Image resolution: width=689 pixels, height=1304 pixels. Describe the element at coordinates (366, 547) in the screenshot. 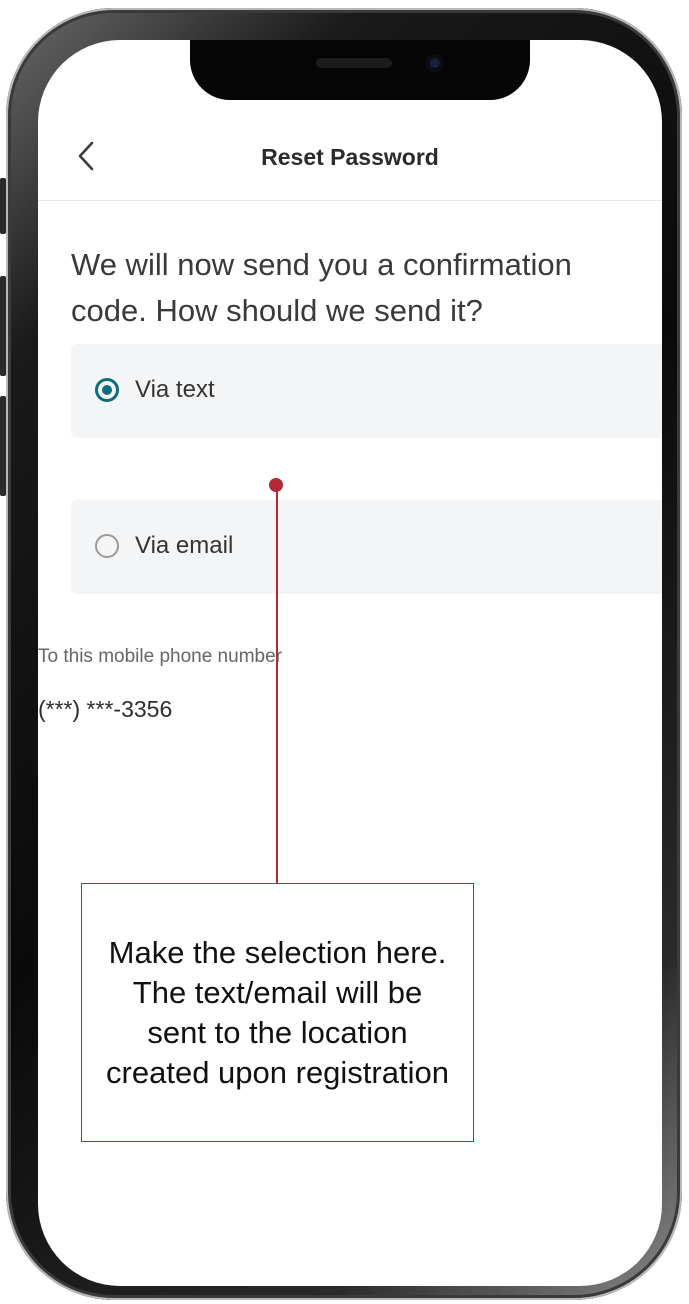

I see `option-via-email: Via email` at that location.